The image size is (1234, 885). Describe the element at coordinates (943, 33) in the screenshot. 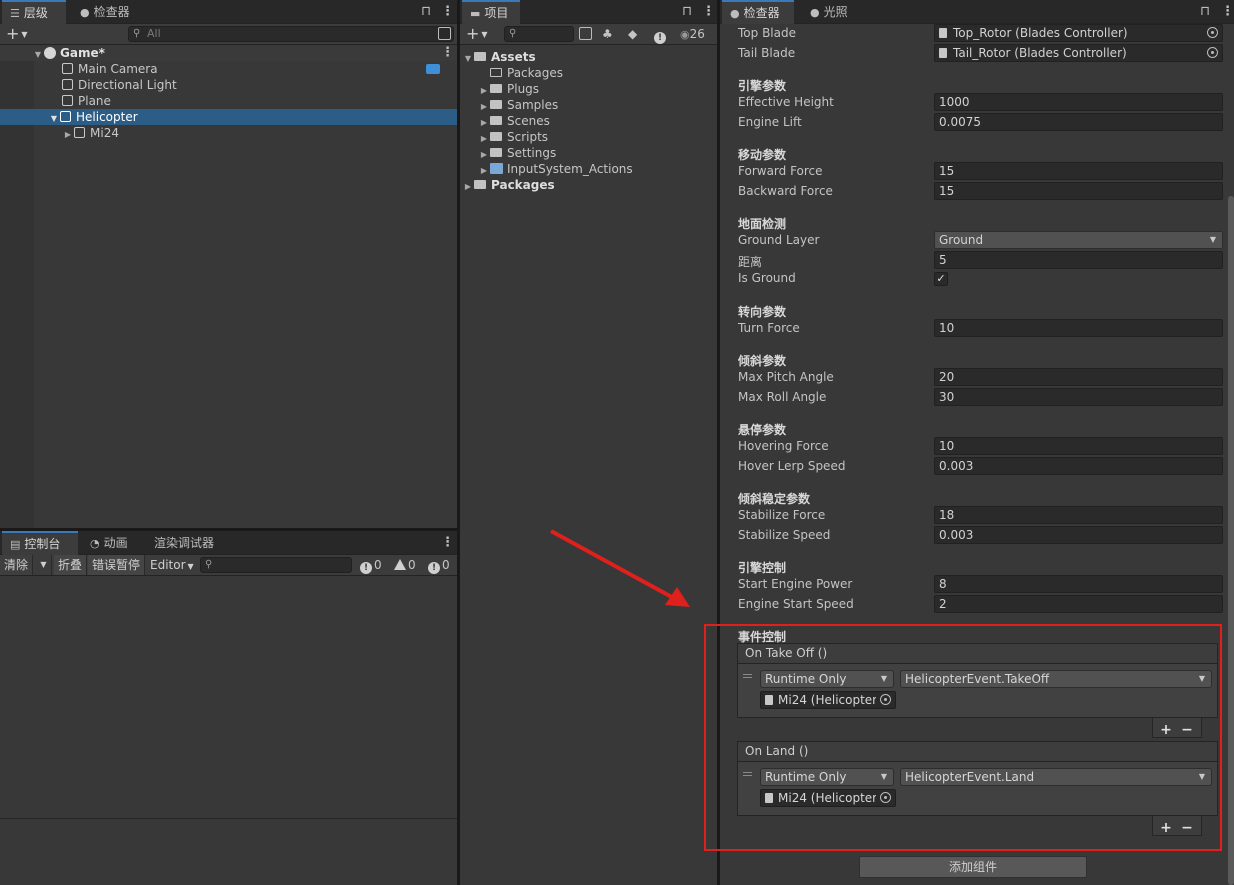

I see `script-icon` at that location.